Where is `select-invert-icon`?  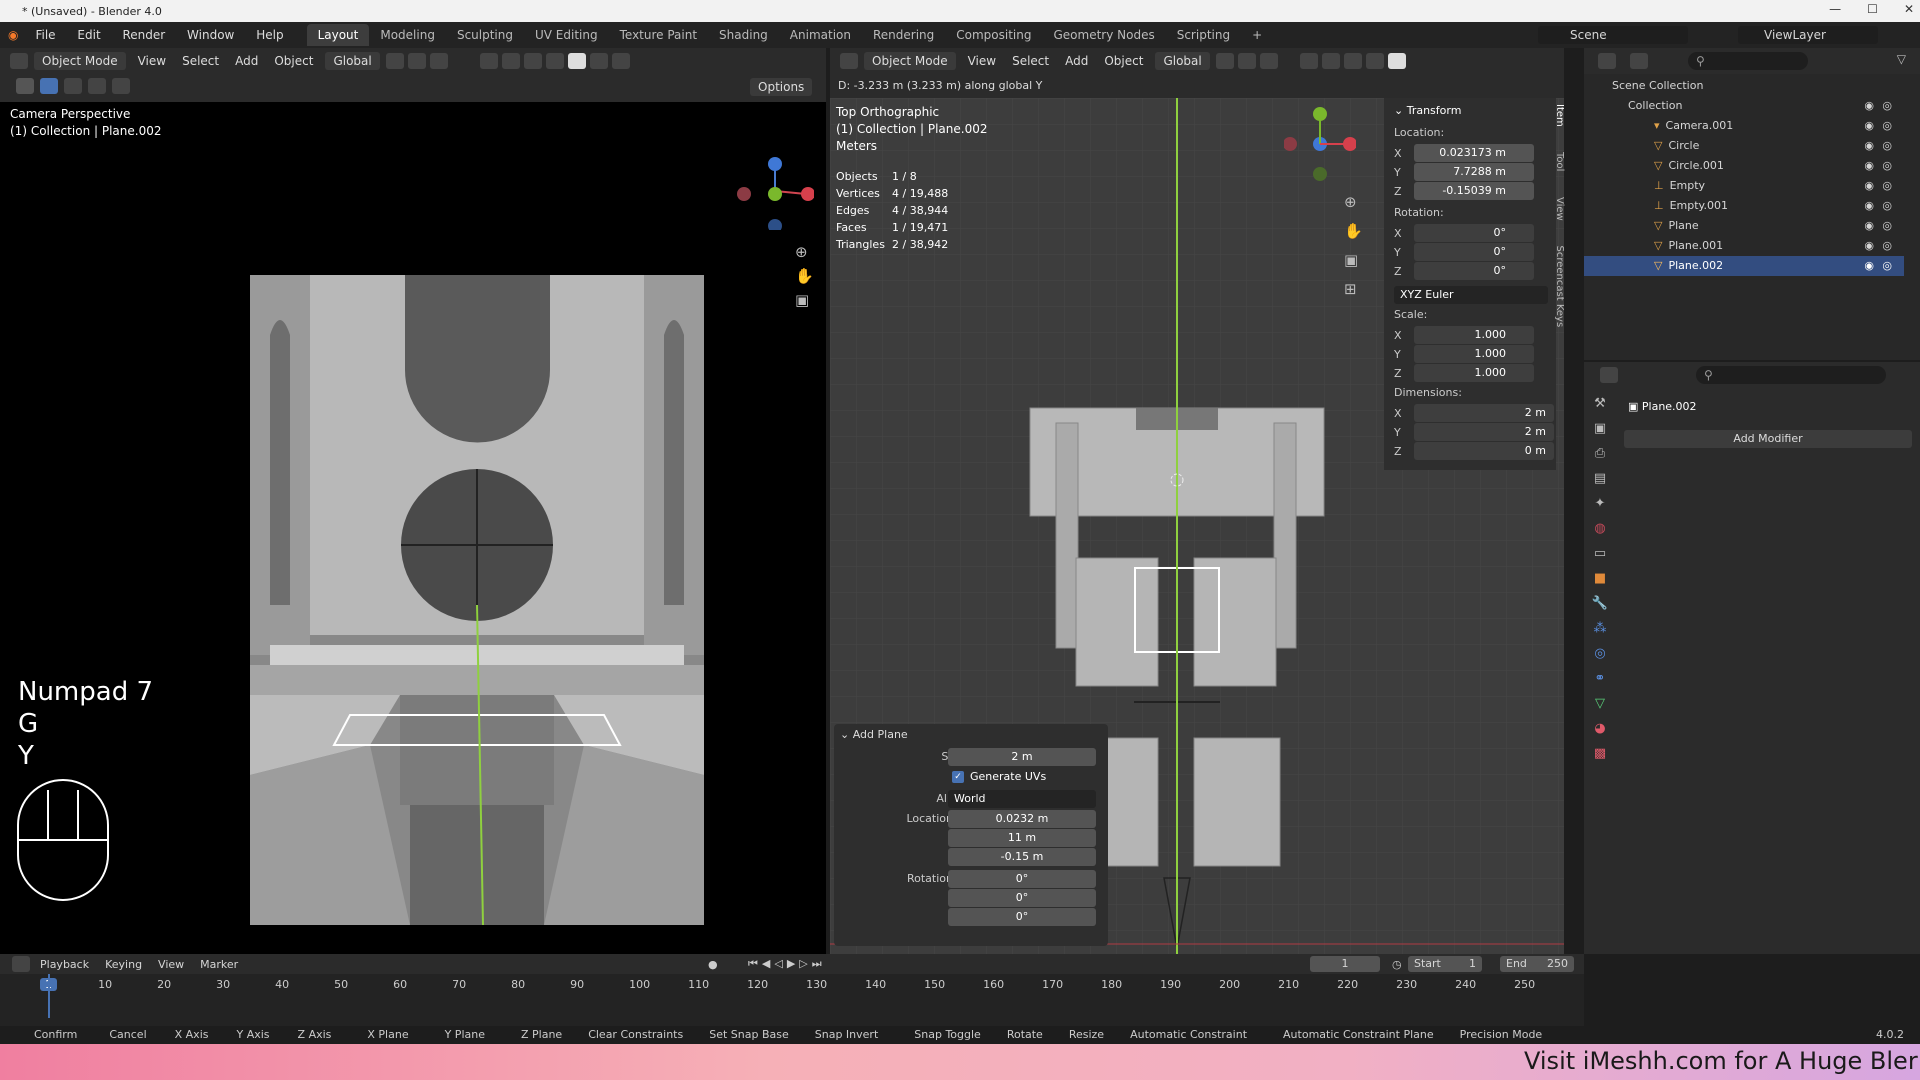
select-invert-icon is located at coordinates (121, 86).